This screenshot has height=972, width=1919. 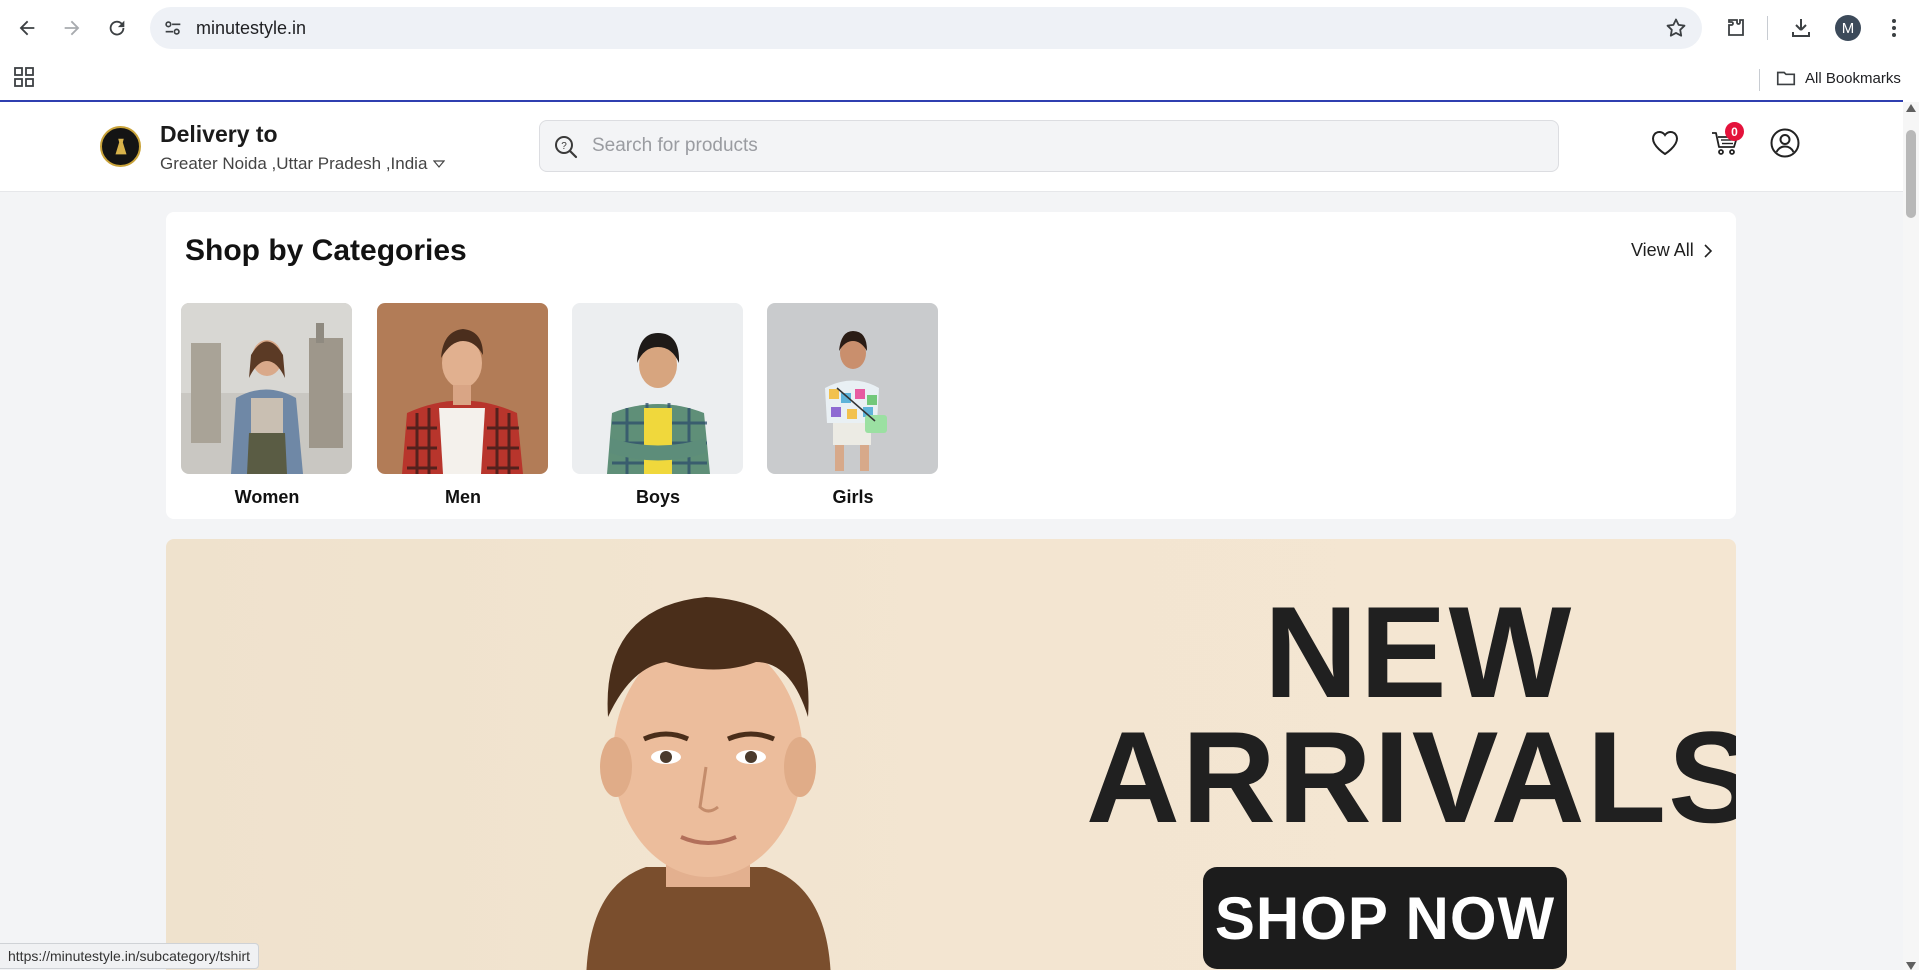 I want to click on category-girls-label: Girls, so click(x=853, y=497).